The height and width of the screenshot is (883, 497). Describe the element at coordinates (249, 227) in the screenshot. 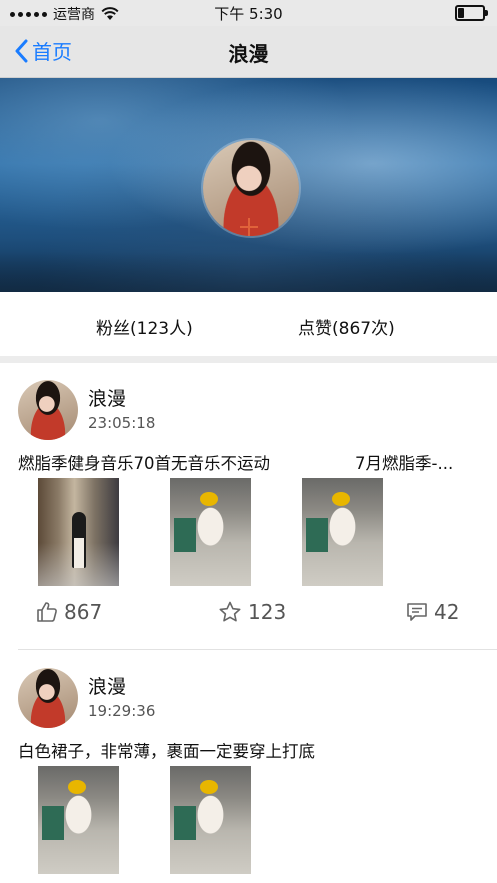

I see `plus-icon` at that location.